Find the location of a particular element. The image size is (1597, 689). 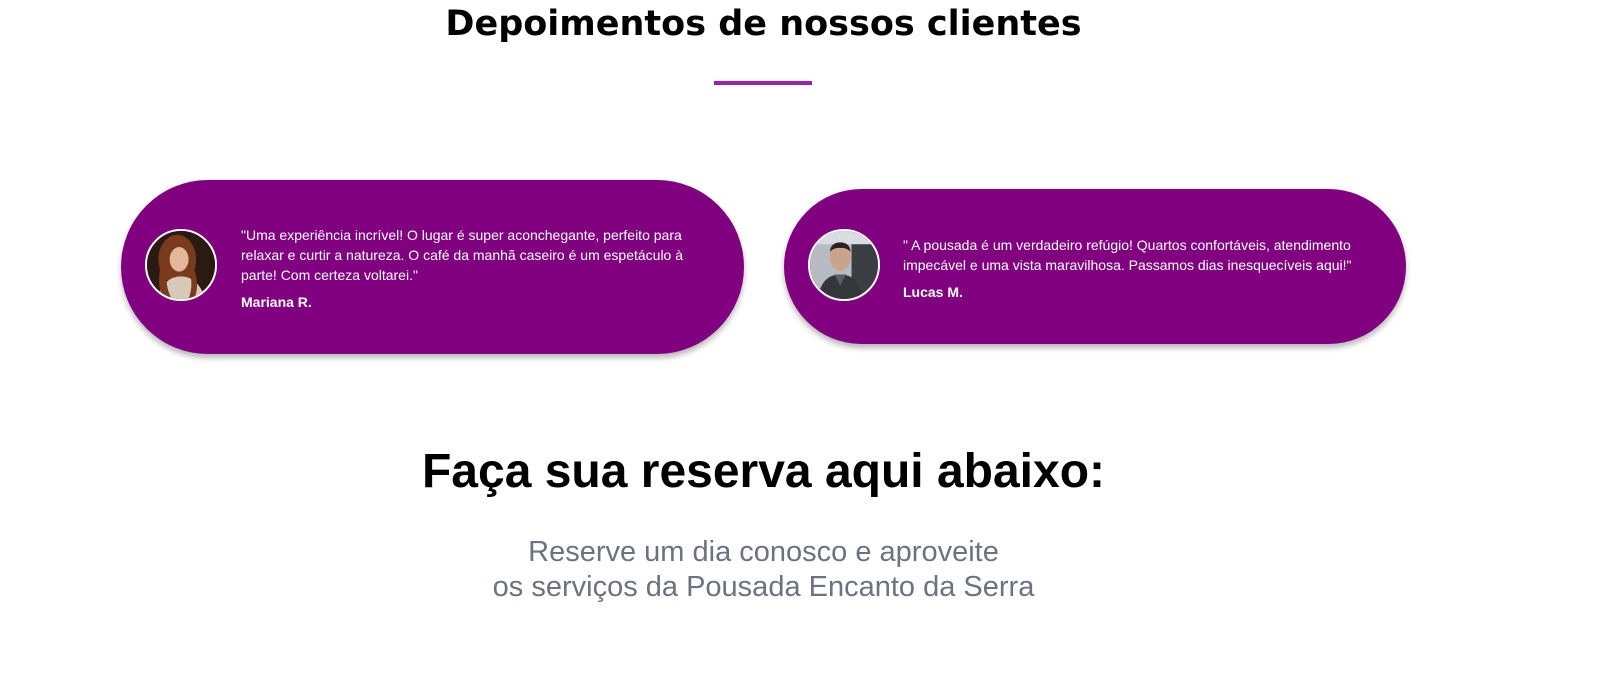

avatar-lucas is located at coordinates (844, 265).